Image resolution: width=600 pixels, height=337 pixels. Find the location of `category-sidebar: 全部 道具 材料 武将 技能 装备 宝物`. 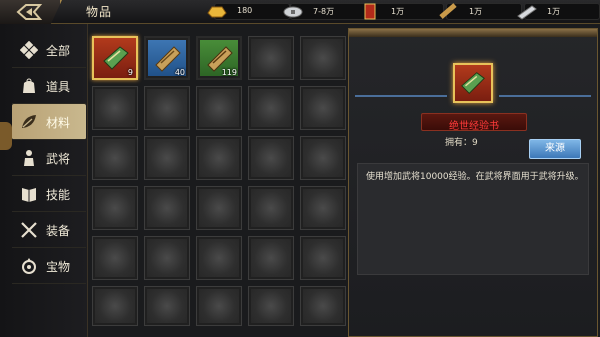

category-sidebar: 全部 道具 材料 武将 技能 装备 宝物 is located at coordinates (44, 180).